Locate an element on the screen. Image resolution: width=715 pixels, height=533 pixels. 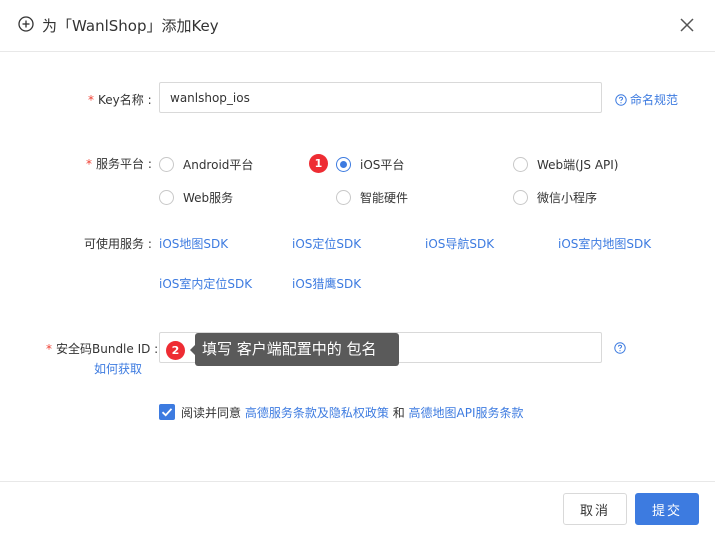
radio-web-service: Web服务 is located at coordinates (196, 197).